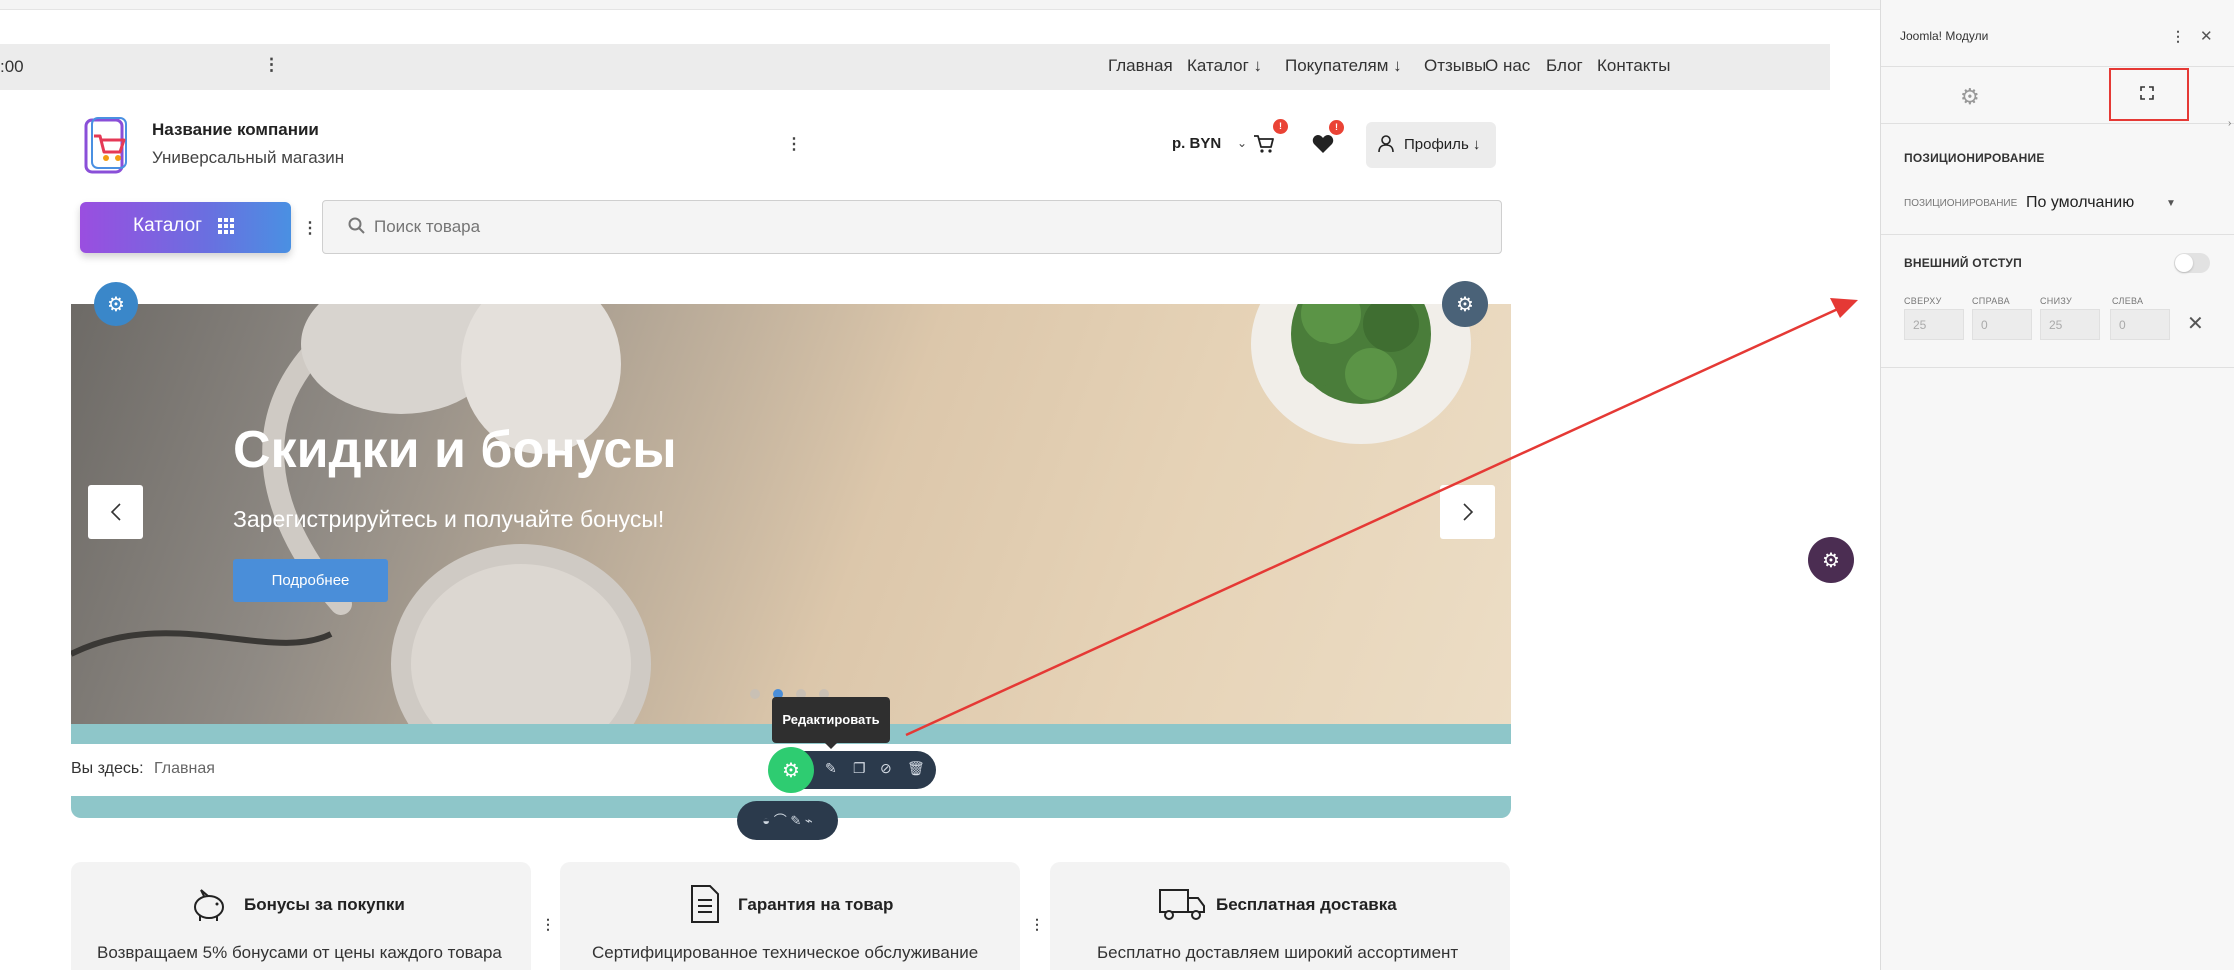  Describe the element at coordinates (924, 227) in the screenshot. I see `search-input` at that location.